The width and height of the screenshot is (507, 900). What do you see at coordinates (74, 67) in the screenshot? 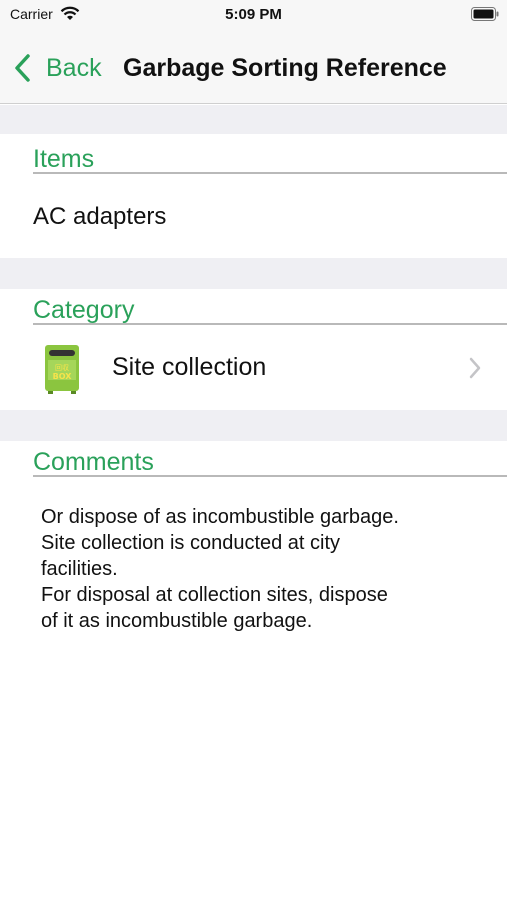
I see `back-label: Back` at bounding box center [74, 67].